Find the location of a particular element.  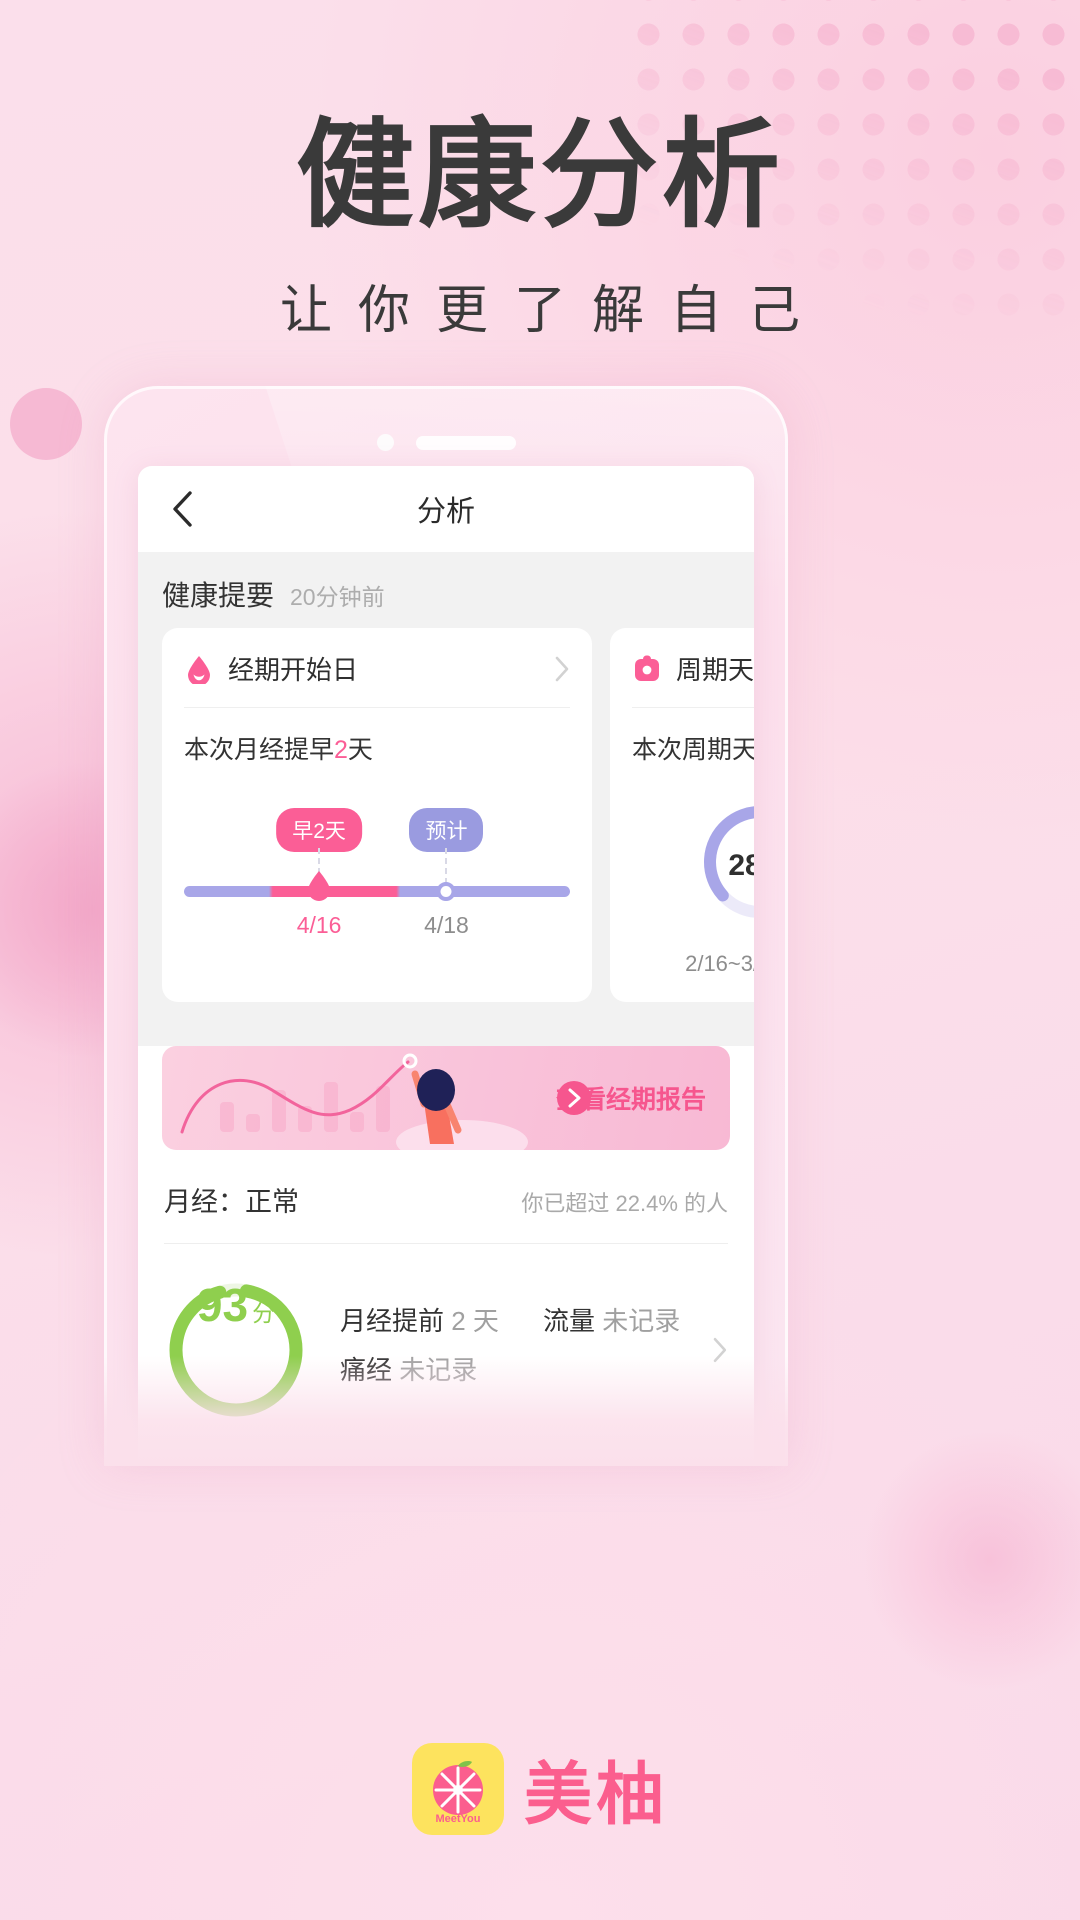

card-period-start: 经期开始日 本次月经提早2天 早2天 预计 4/16 4/18 is located at coordinates (377, 815).